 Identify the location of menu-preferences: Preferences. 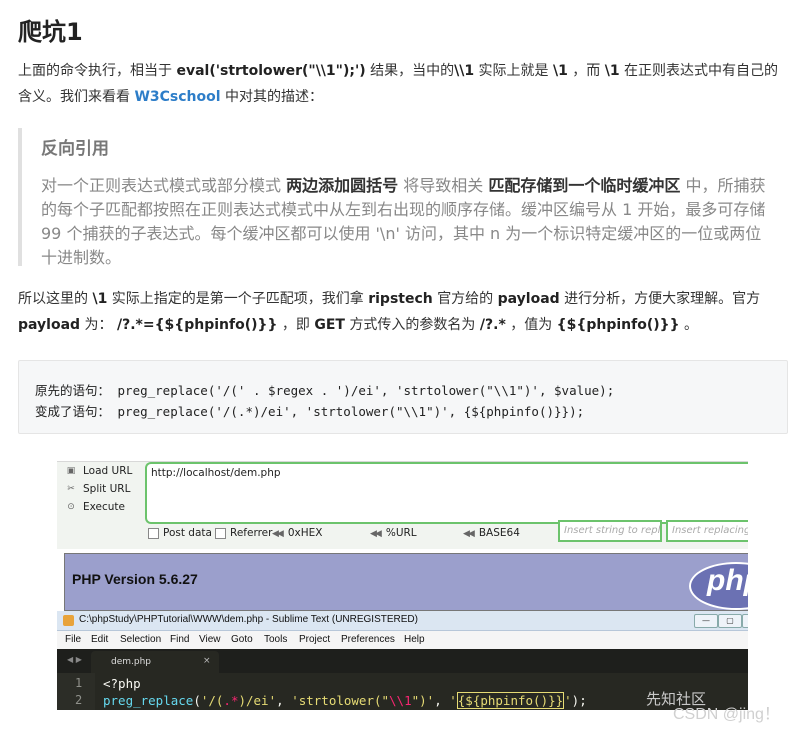
(368, 639).